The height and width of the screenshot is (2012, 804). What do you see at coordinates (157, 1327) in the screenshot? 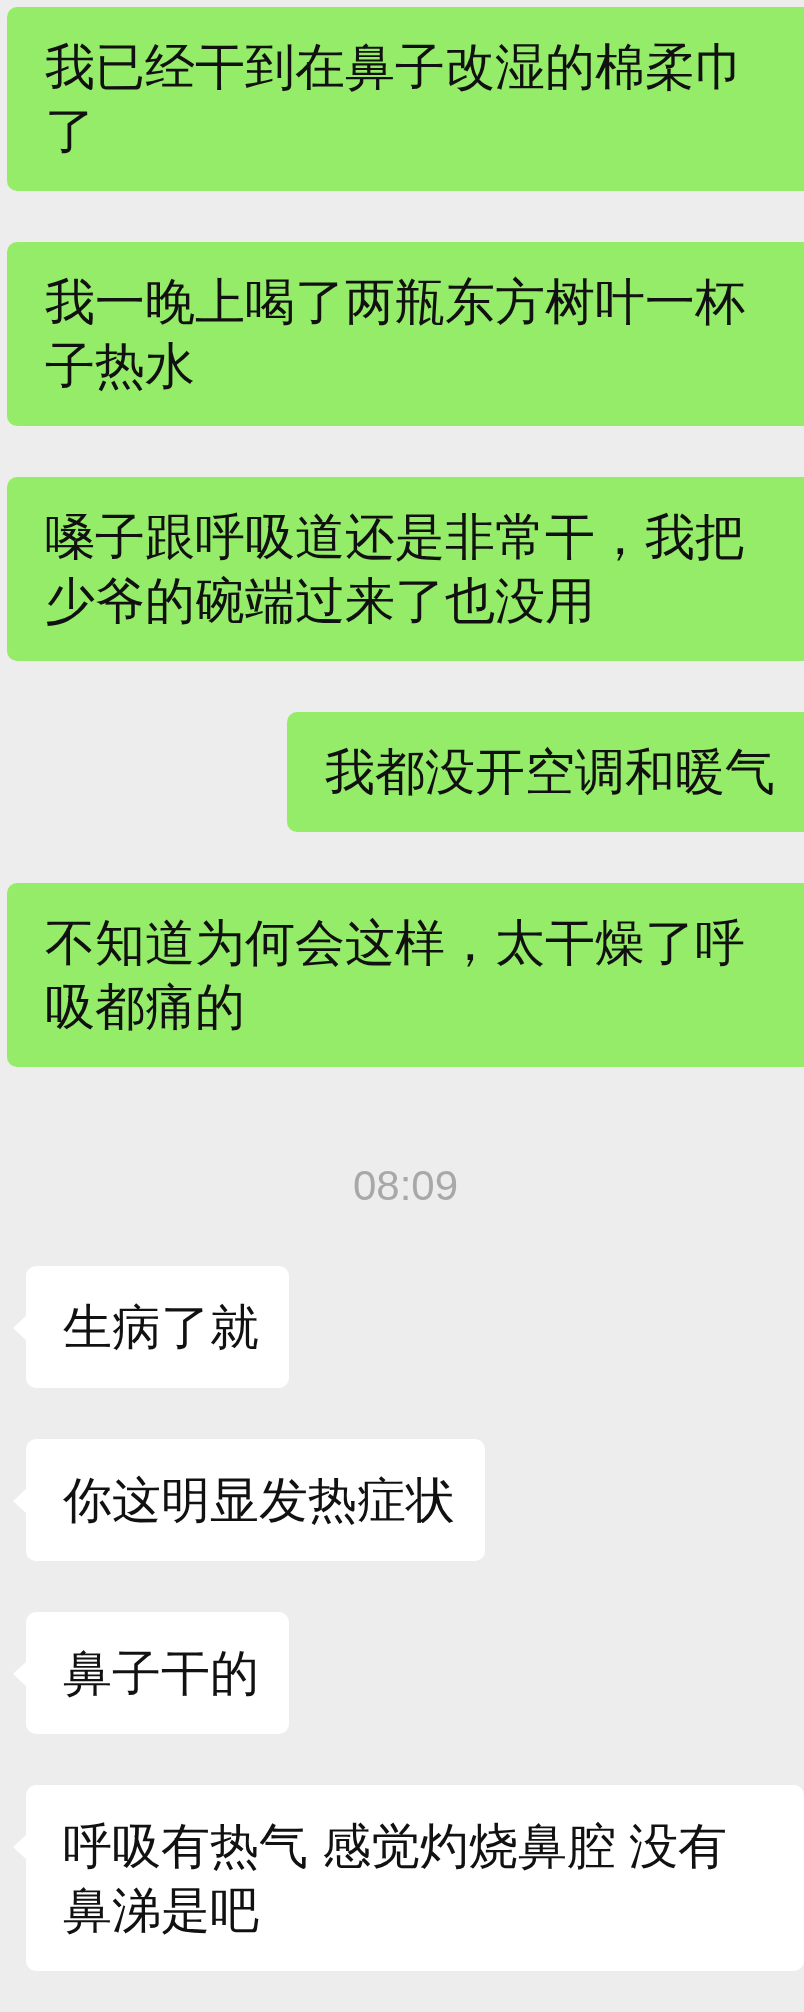
I see `received-message-bubble: 生病了就` at bounding box center [157, 1327].